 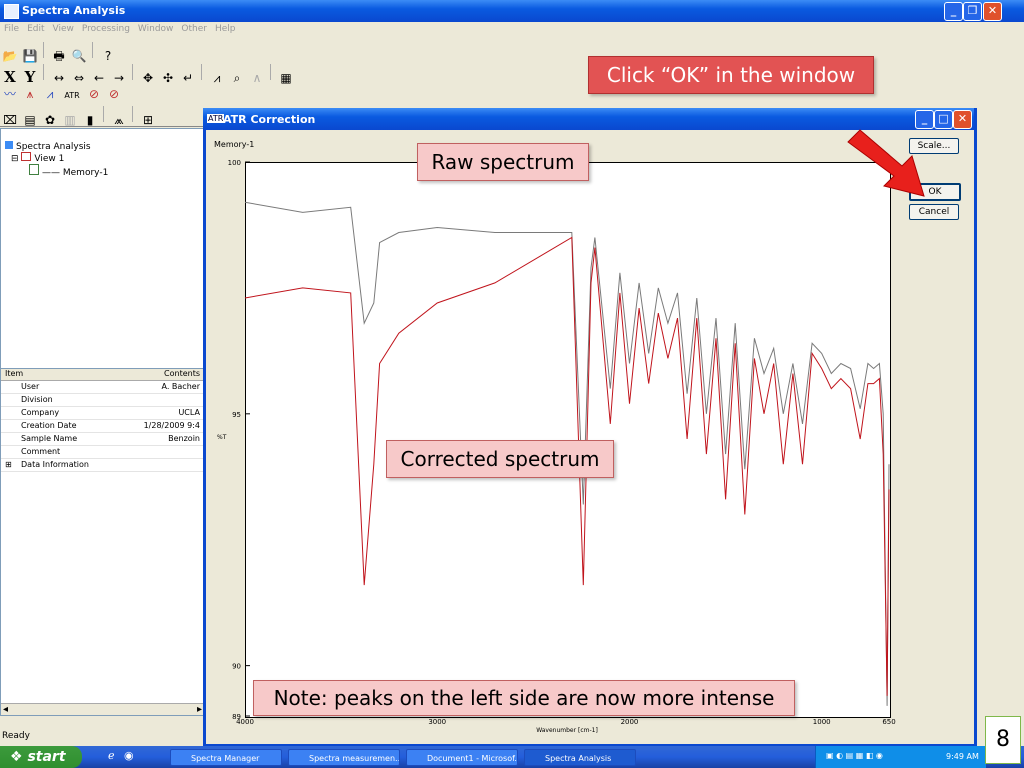 I want to click on tree-memory-1: —— Memory-1, so click(x=68, y=171).